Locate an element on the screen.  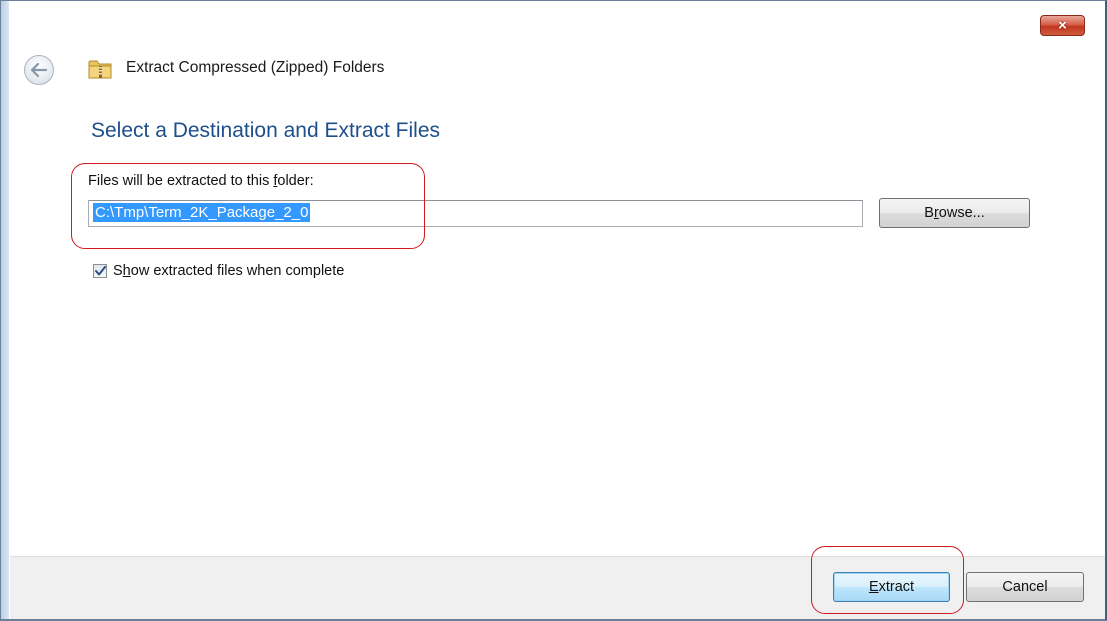
show-files-label-text: S is located at coordinates (118, 271).